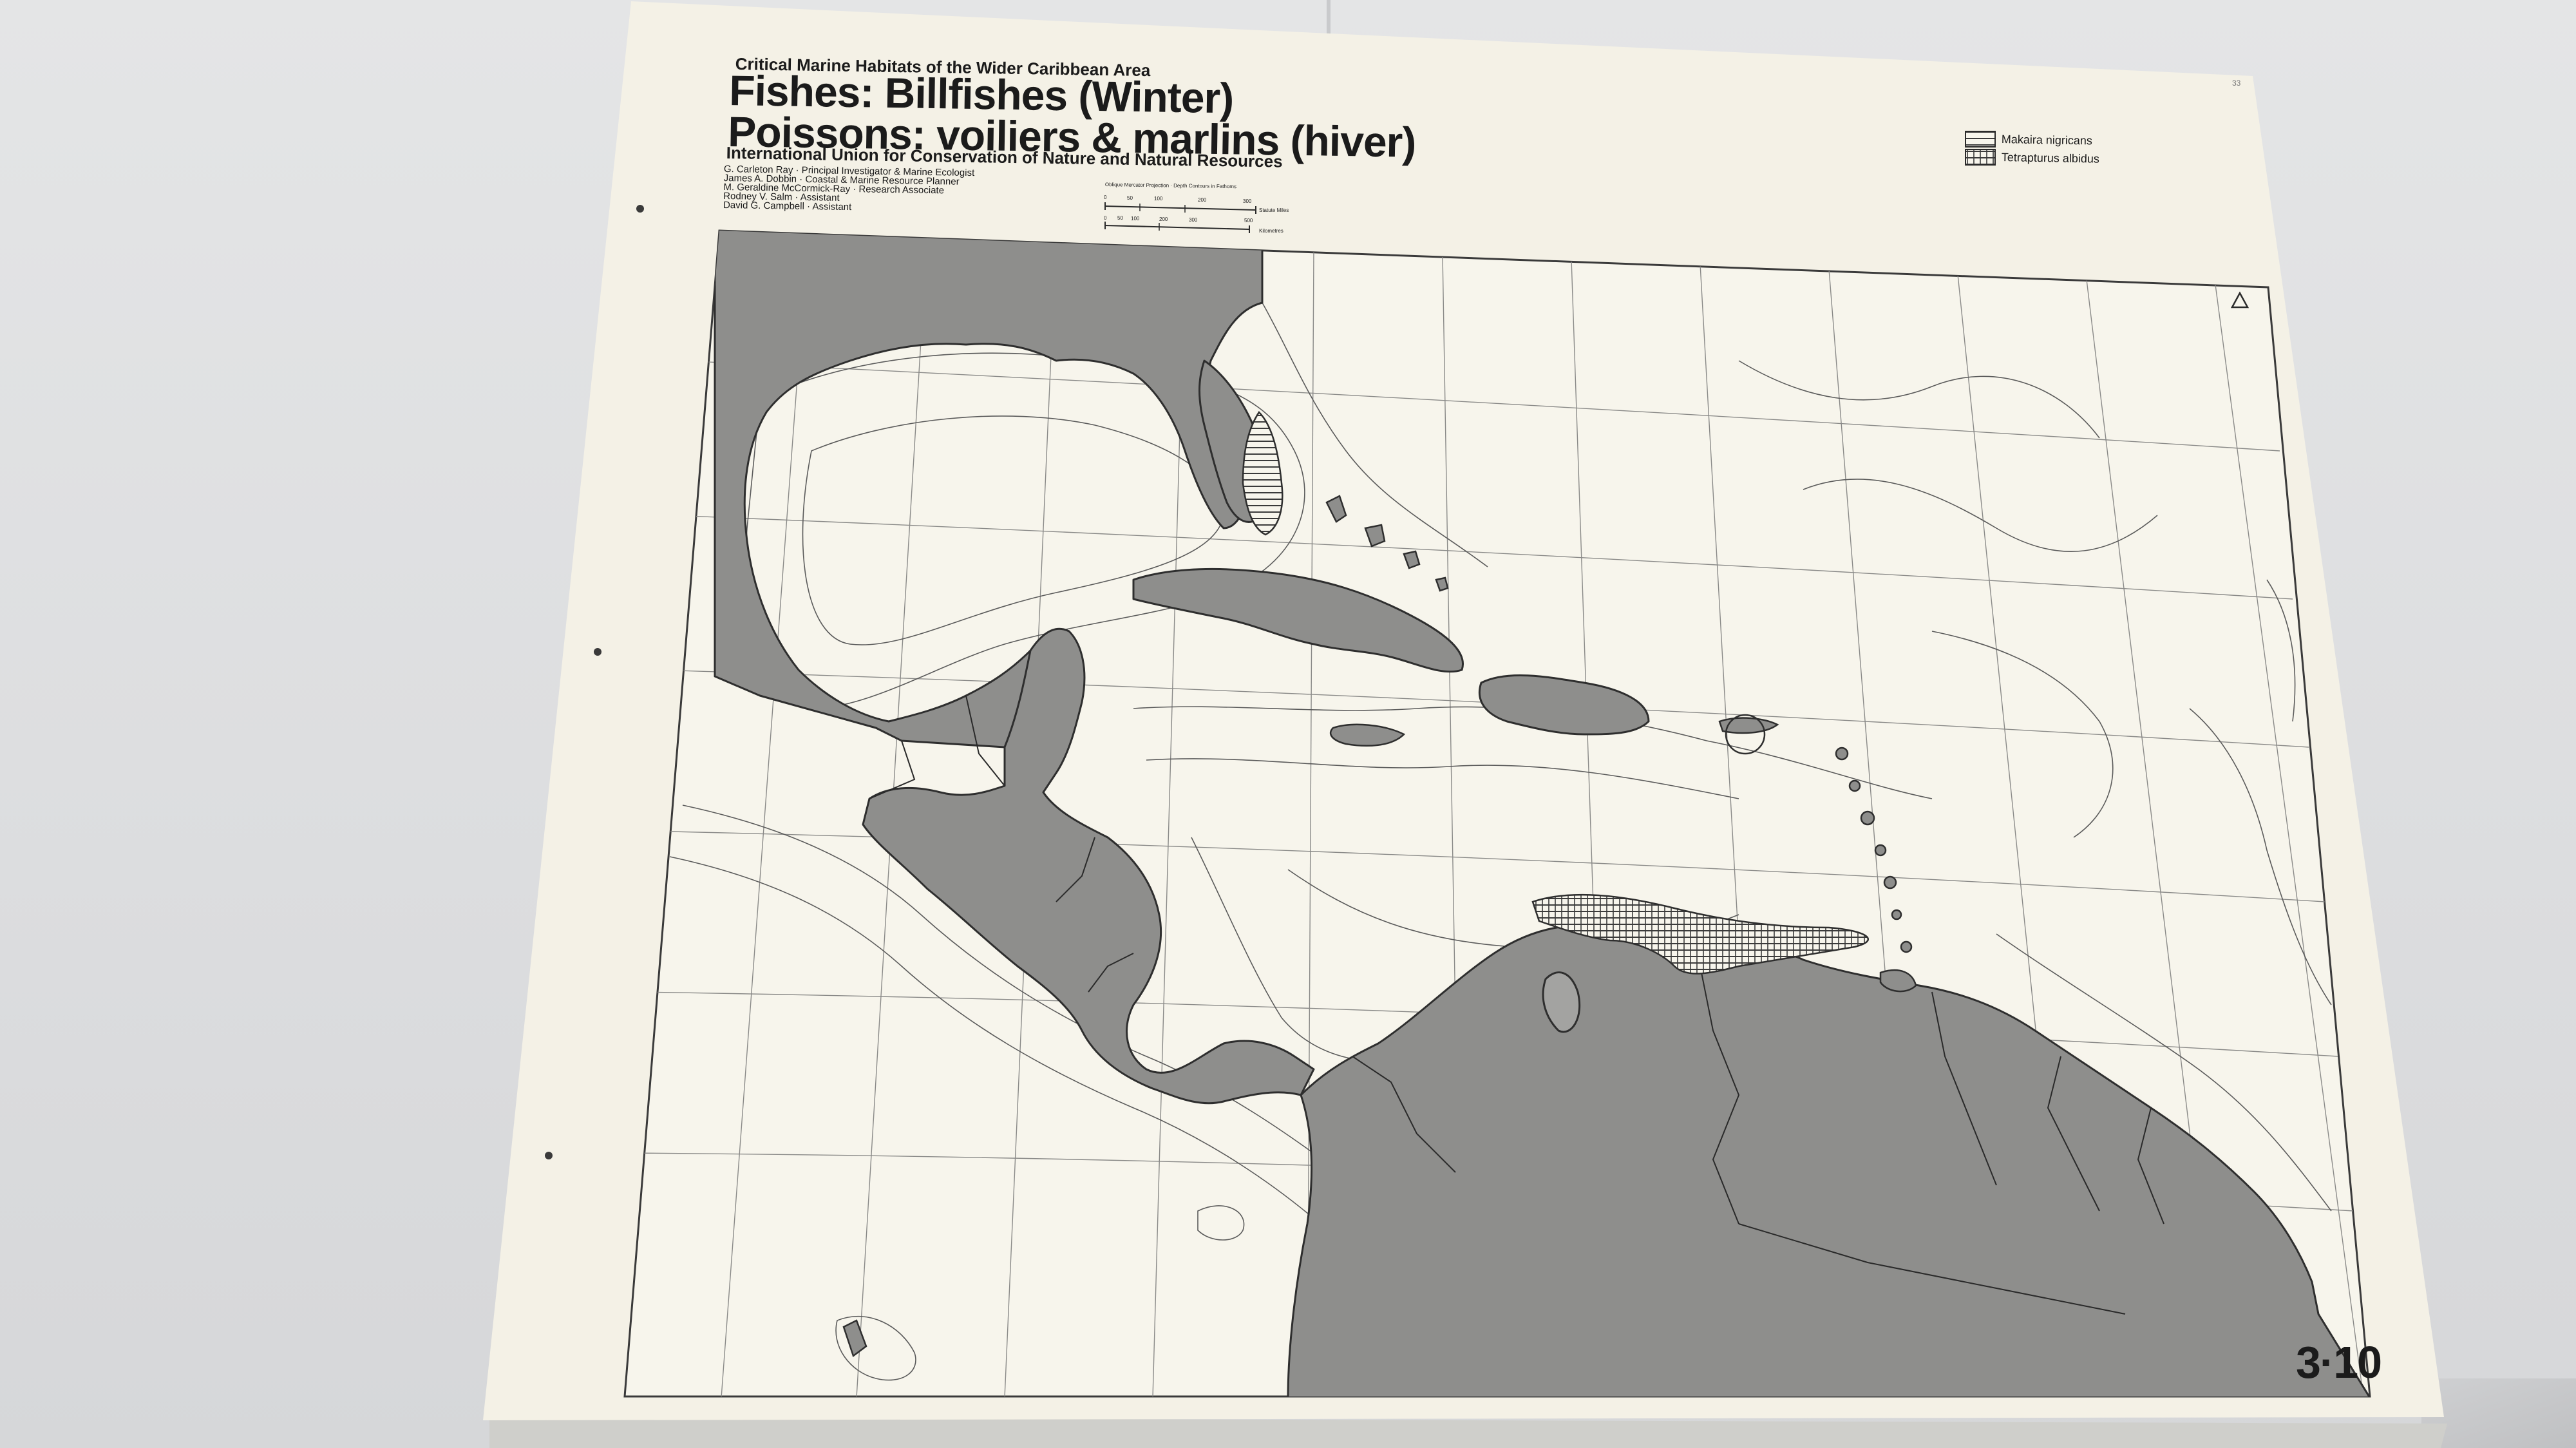 The height and width of the screenshot is (1448, 2576). What do you see at coordinates (1981, 139) in the screenshot?
I see `legend-swatch-makaira` at bounding box center [1981, 139].